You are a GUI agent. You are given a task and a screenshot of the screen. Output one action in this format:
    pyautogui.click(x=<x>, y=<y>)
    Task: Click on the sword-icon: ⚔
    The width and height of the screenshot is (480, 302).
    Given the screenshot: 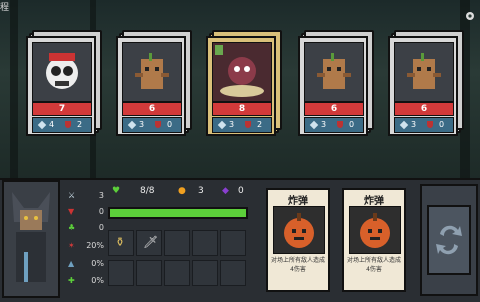 What is the action you would take?
    pyautogui.click(x=72, y=195)
    